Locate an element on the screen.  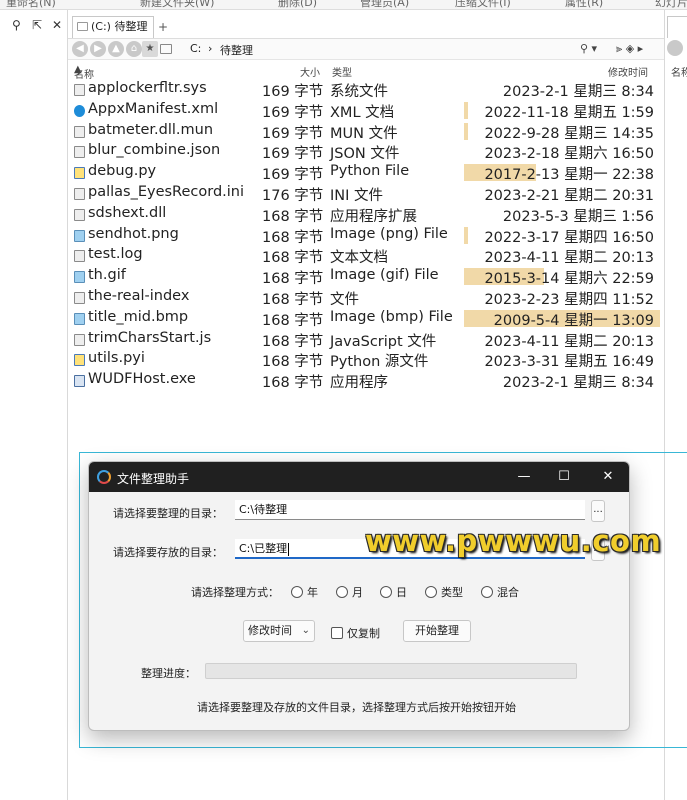
file-type: 文件 is located at coordinates (344, 299).